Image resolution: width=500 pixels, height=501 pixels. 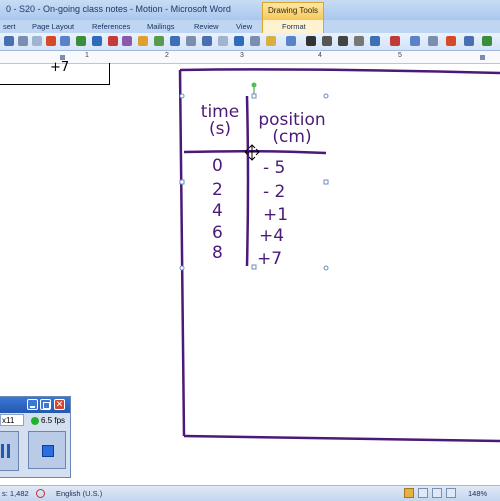 What do you see at coordinates (220, 129) in the screenshot?
I see `header-time-unit: (s)` at bounding box center [220, 129].